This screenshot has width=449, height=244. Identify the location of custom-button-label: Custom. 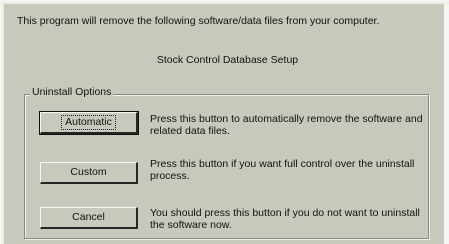
(88, 172).